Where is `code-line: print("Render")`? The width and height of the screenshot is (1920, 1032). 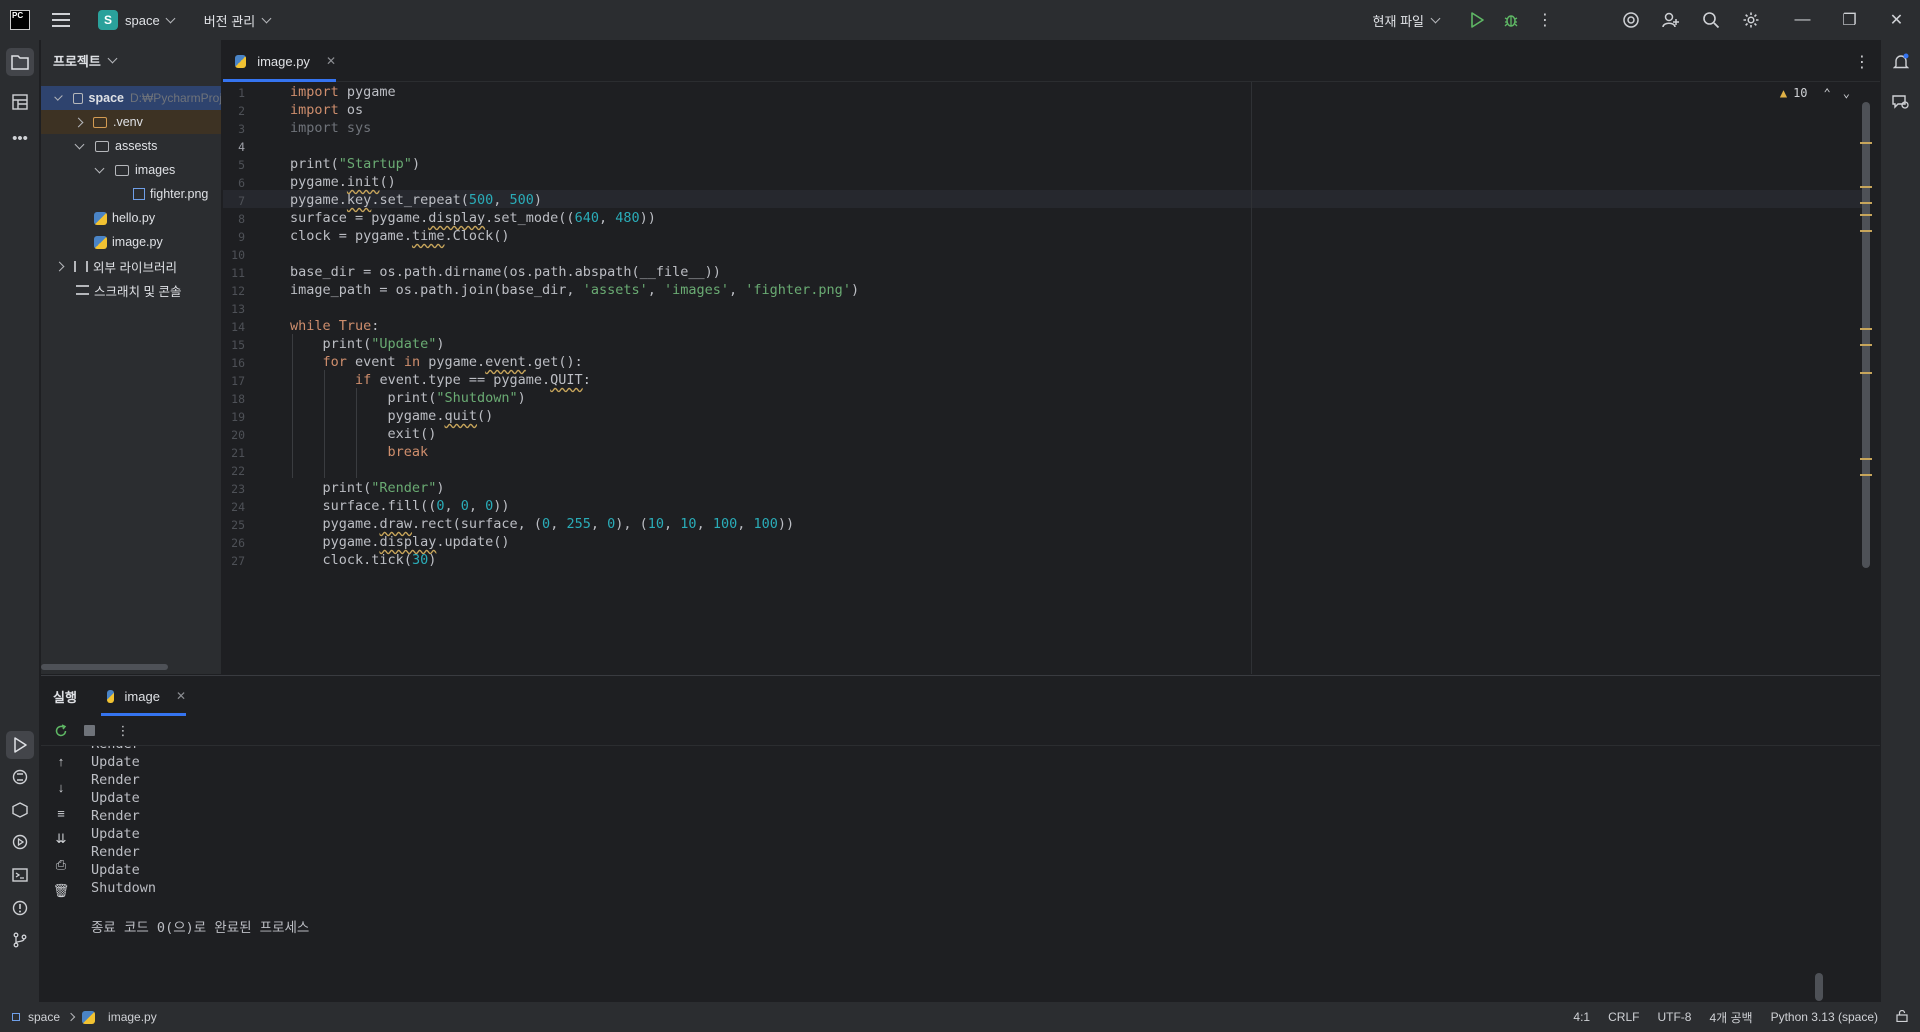
code-line: print("Render") is located at coordinates (383, 488).